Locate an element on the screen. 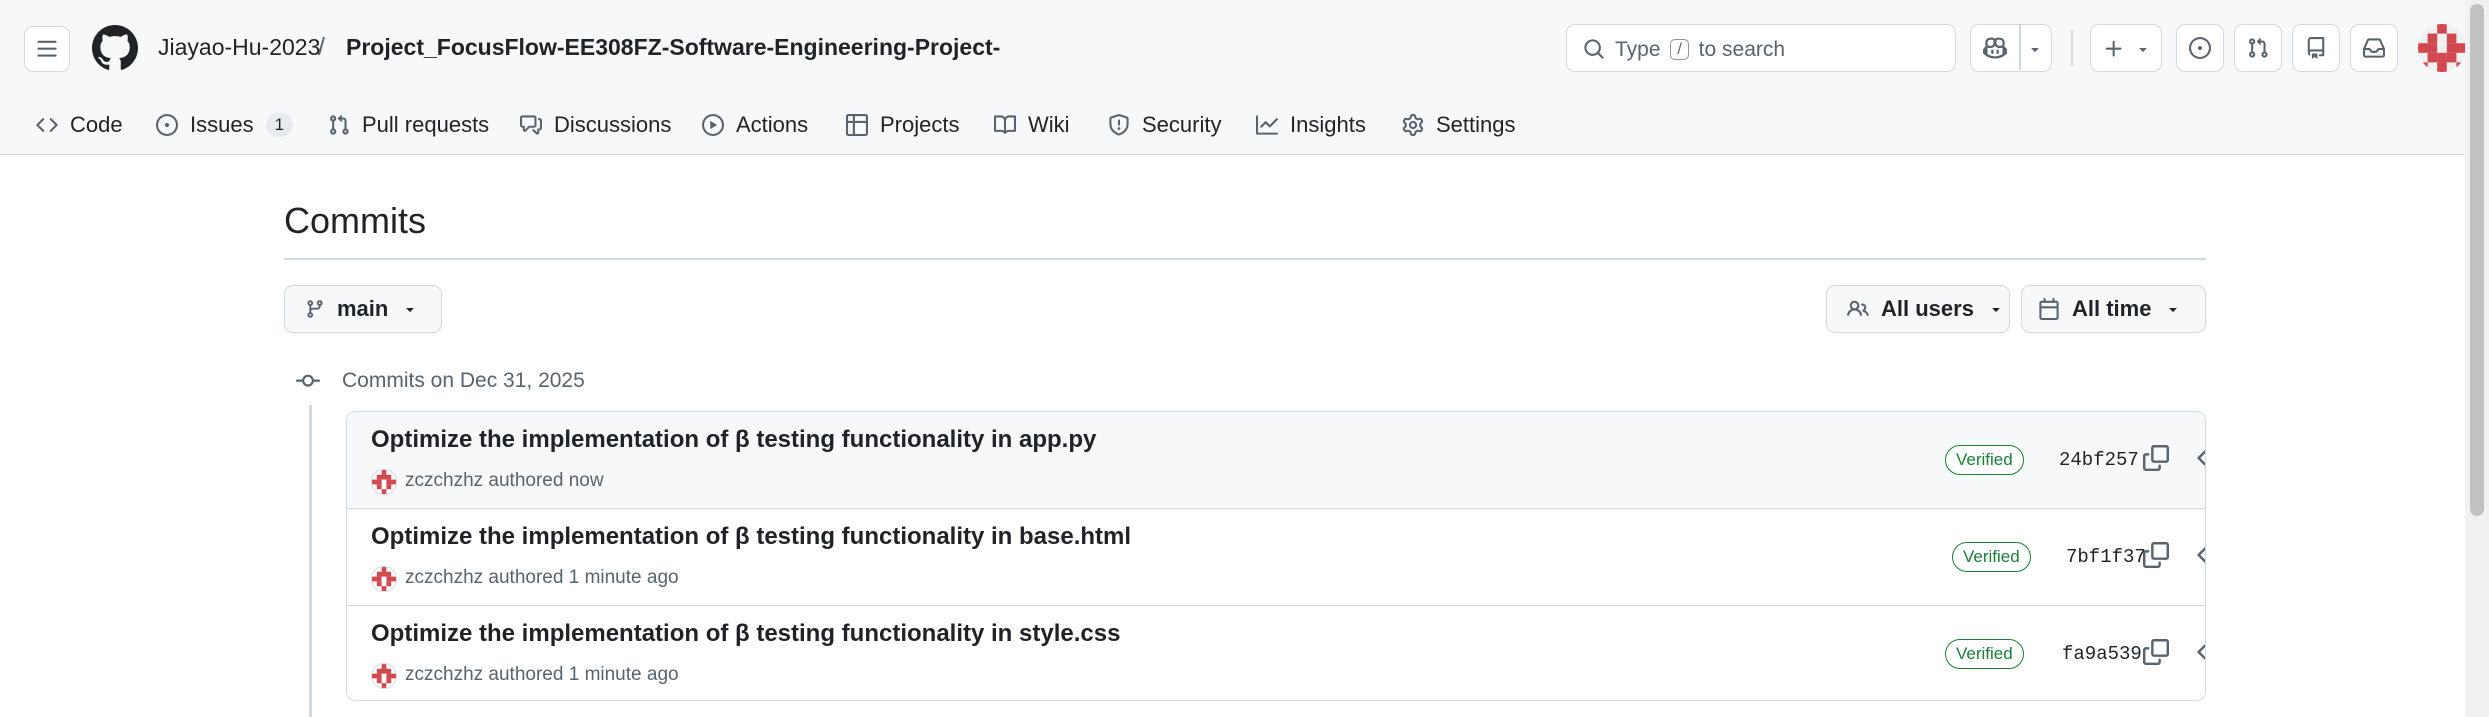 The height and width of the screenshot is (717, 2489). search-input: Type / to search is located at coordinates (1761, 48).